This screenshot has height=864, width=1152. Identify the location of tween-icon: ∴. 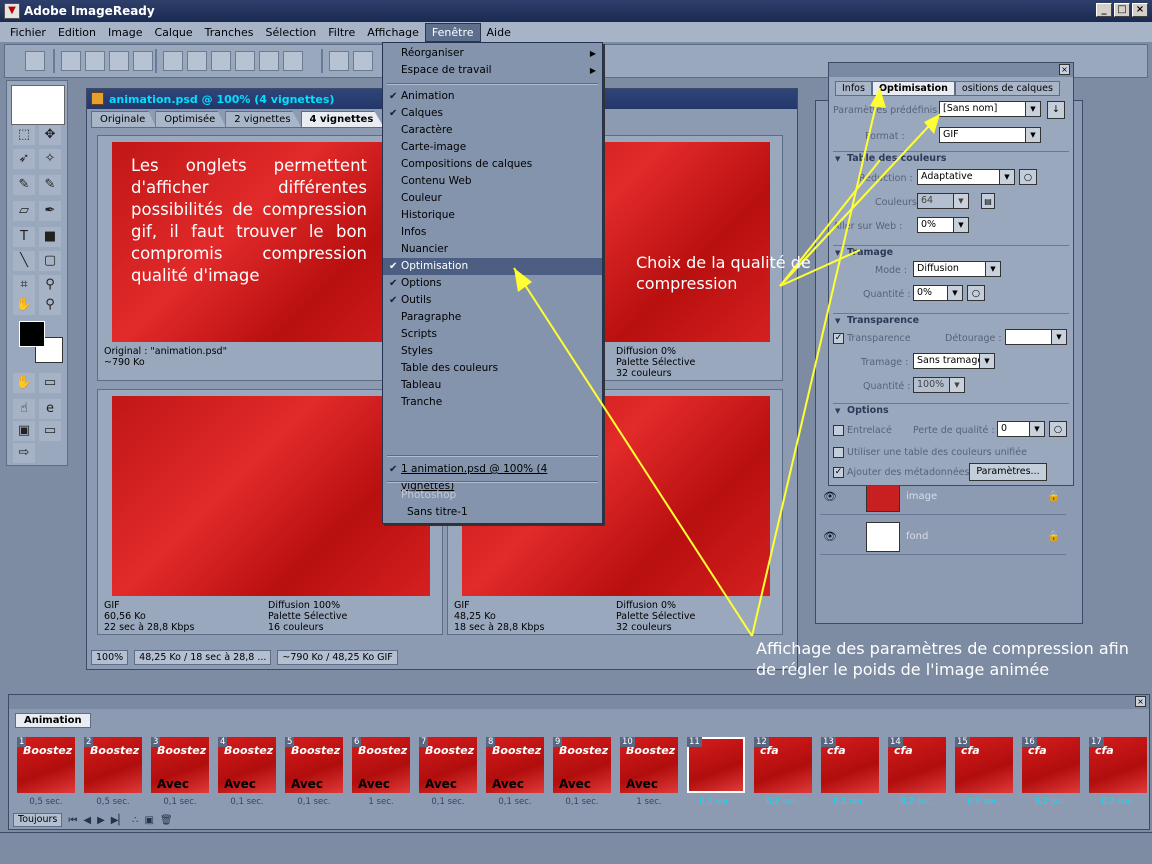
(135, 820).